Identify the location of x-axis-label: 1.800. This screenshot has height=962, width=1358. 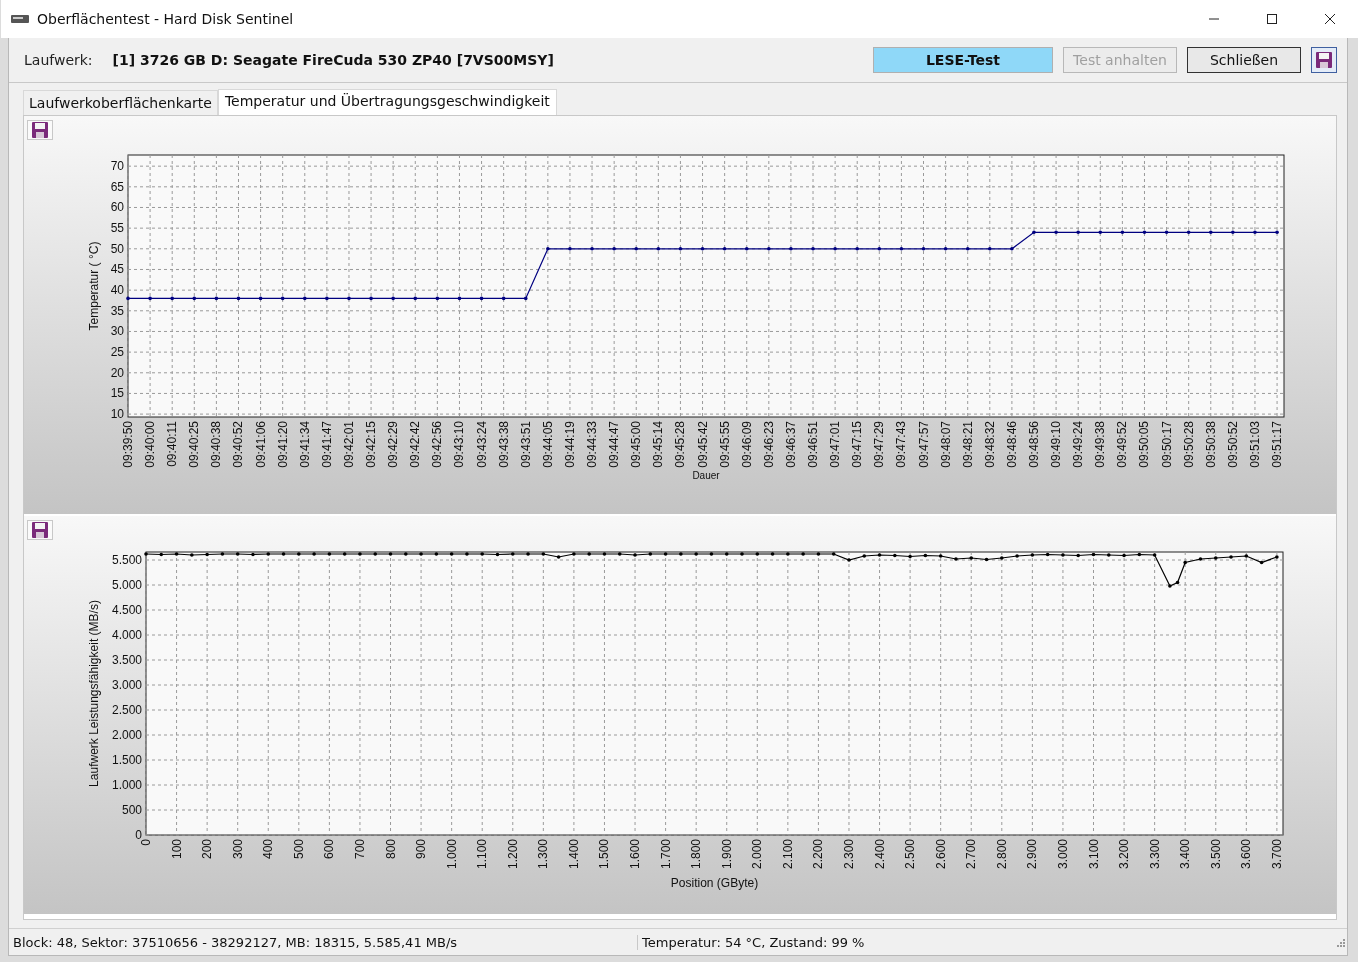
(696, 853).